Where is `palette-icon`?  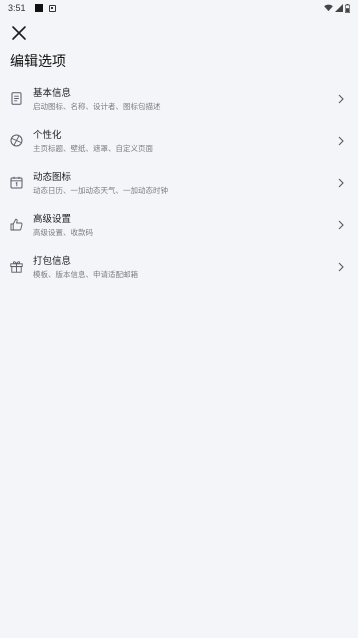 palette-icon is located at coordinates (16, 140).